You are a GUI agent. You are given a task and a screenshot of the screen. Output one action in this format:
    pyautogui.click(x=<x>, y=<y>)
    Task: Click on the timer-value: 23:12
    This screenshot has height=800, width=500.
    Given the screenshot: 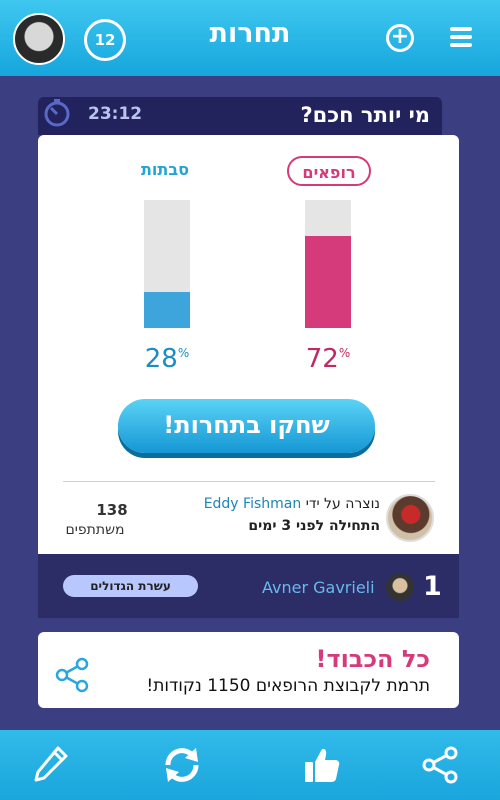 What is the action you would take?
    pyautogui.click(x=115, y=114)
    